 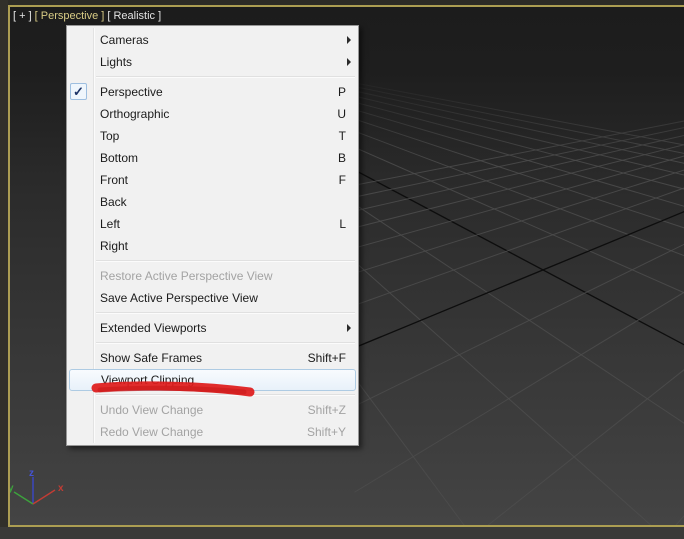 I want to click on menu-item-label: Restore Active Perspective View, so click(x=186, y=276).